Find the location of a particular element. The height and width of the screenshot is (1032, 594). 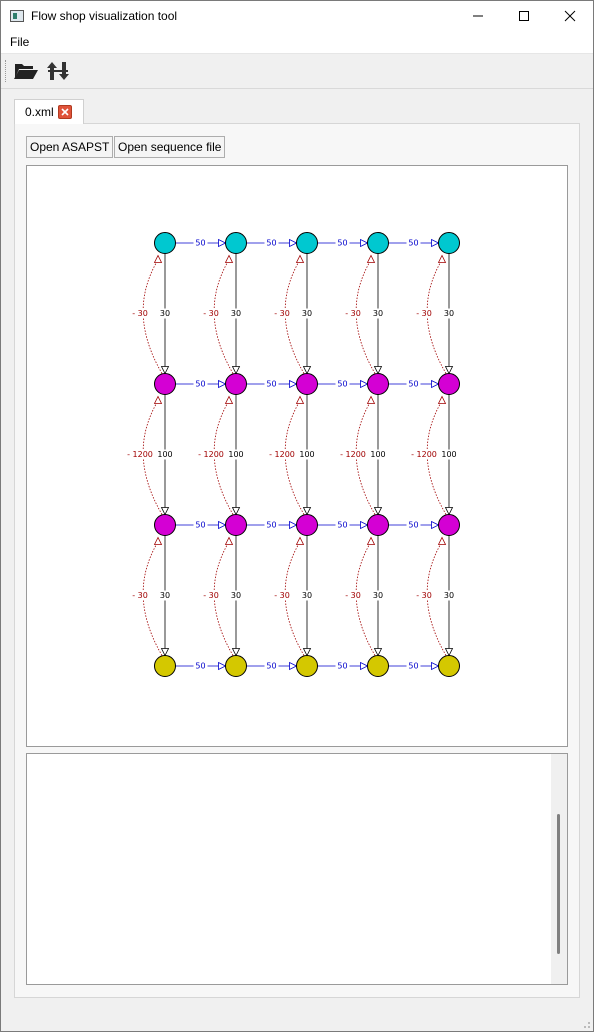

minimize-button is located at coordinates (478, 16).